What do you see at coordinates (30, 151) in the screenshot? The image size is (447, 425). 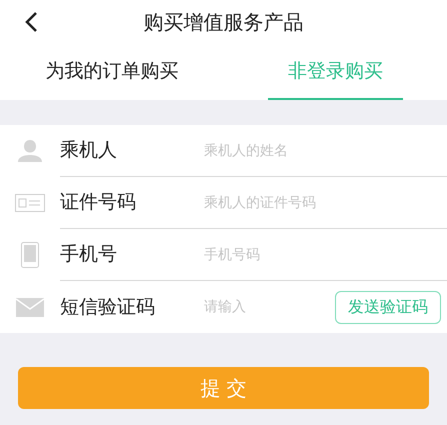 I see `person-icon` at bounding box center [30, 151].